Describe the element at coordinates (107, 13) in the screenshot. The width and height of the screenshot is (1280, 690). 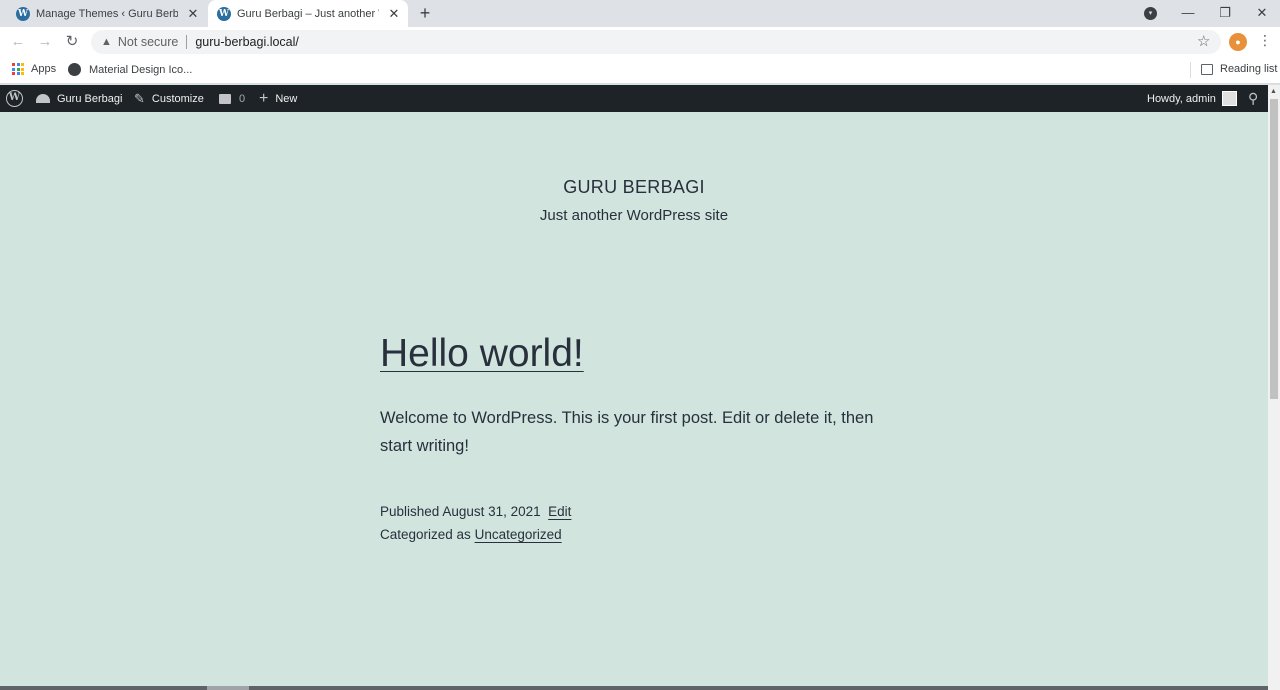
I see `tab-title: Manage Themes ‹ Guru Berbagi` at that location.